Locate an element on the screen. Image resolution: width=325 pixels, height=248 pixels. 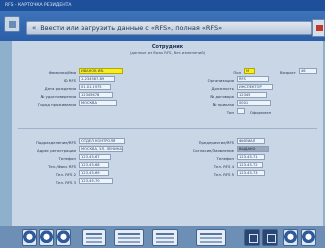
field-label: Пол is located at coordinates (237, 72).